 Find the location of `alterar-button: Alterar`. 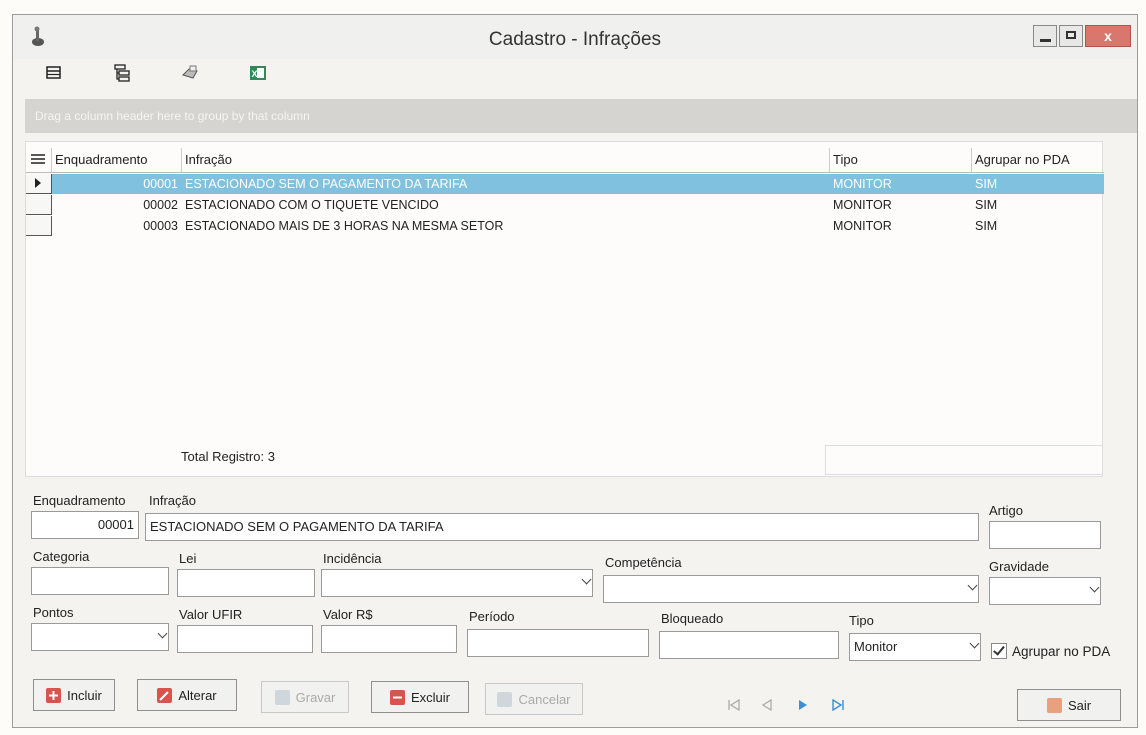

alterar-button: Alterar is located at coordinates (187, 695).